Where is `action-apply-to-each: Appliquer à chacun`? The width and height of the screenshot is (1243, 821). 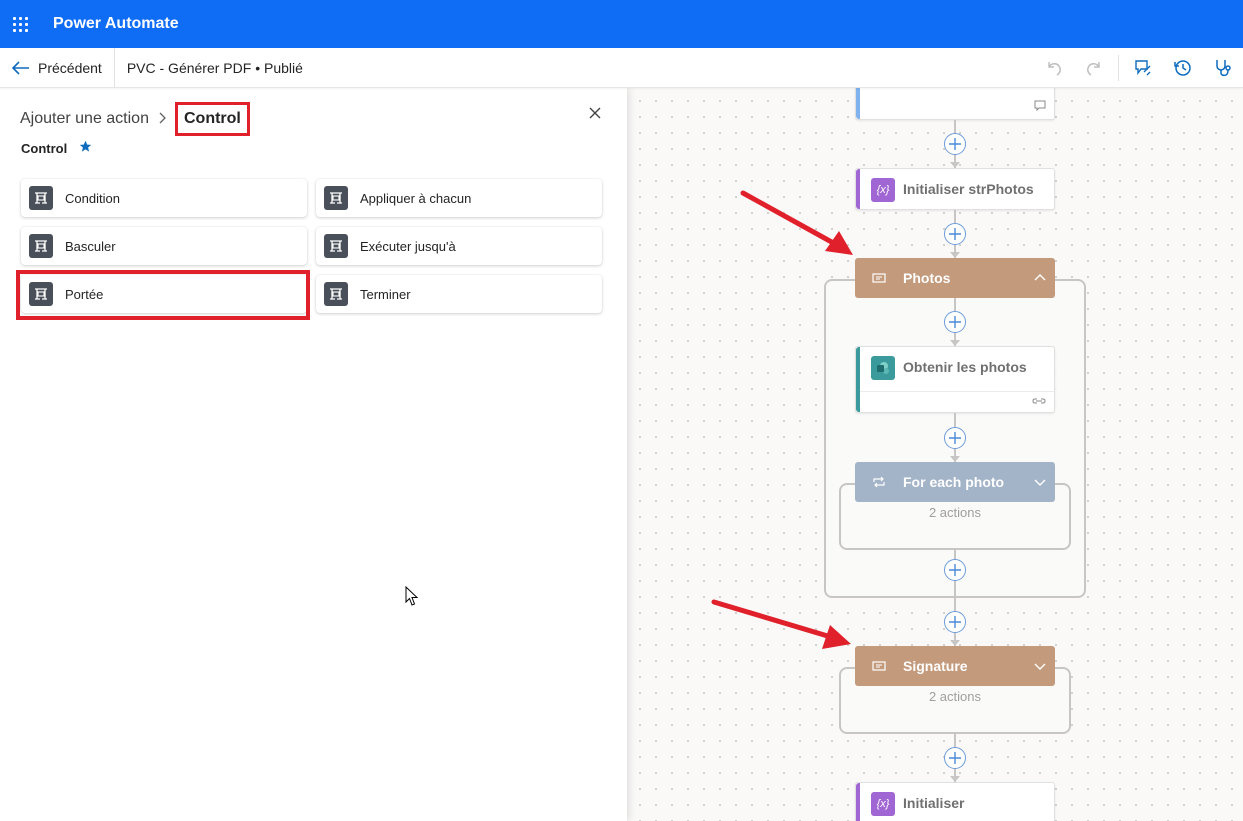 action-apply-to-each: Appliquer à chacun is located at coordinates (459, 198).